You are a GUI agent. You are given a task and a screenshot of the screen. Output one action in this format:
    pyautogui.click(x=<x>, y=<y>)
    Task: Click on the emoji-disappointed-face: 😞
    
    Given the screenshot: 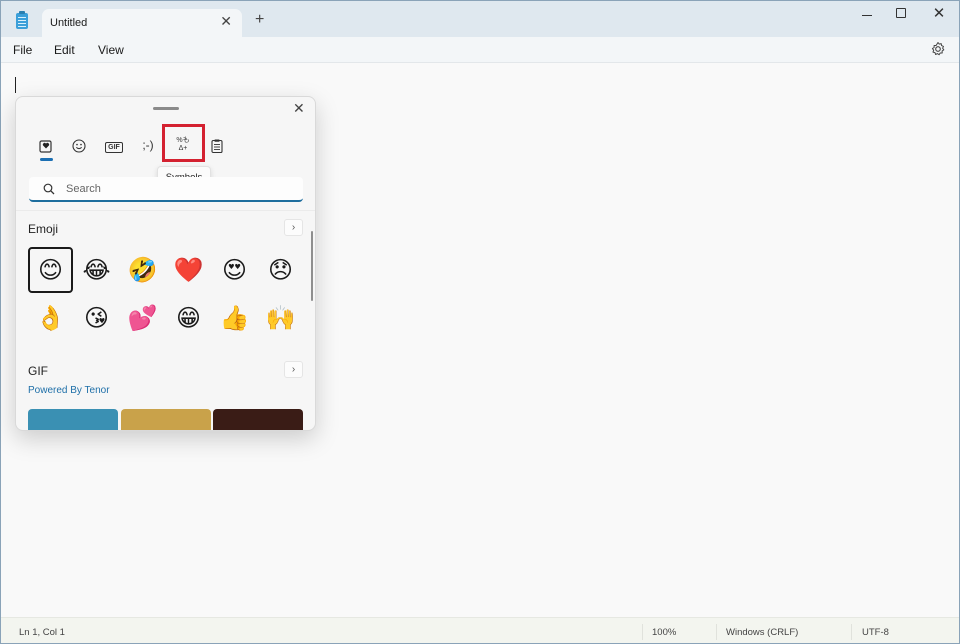 What is the action you would take?
    pyautogui.click(x=280, y=270)
    